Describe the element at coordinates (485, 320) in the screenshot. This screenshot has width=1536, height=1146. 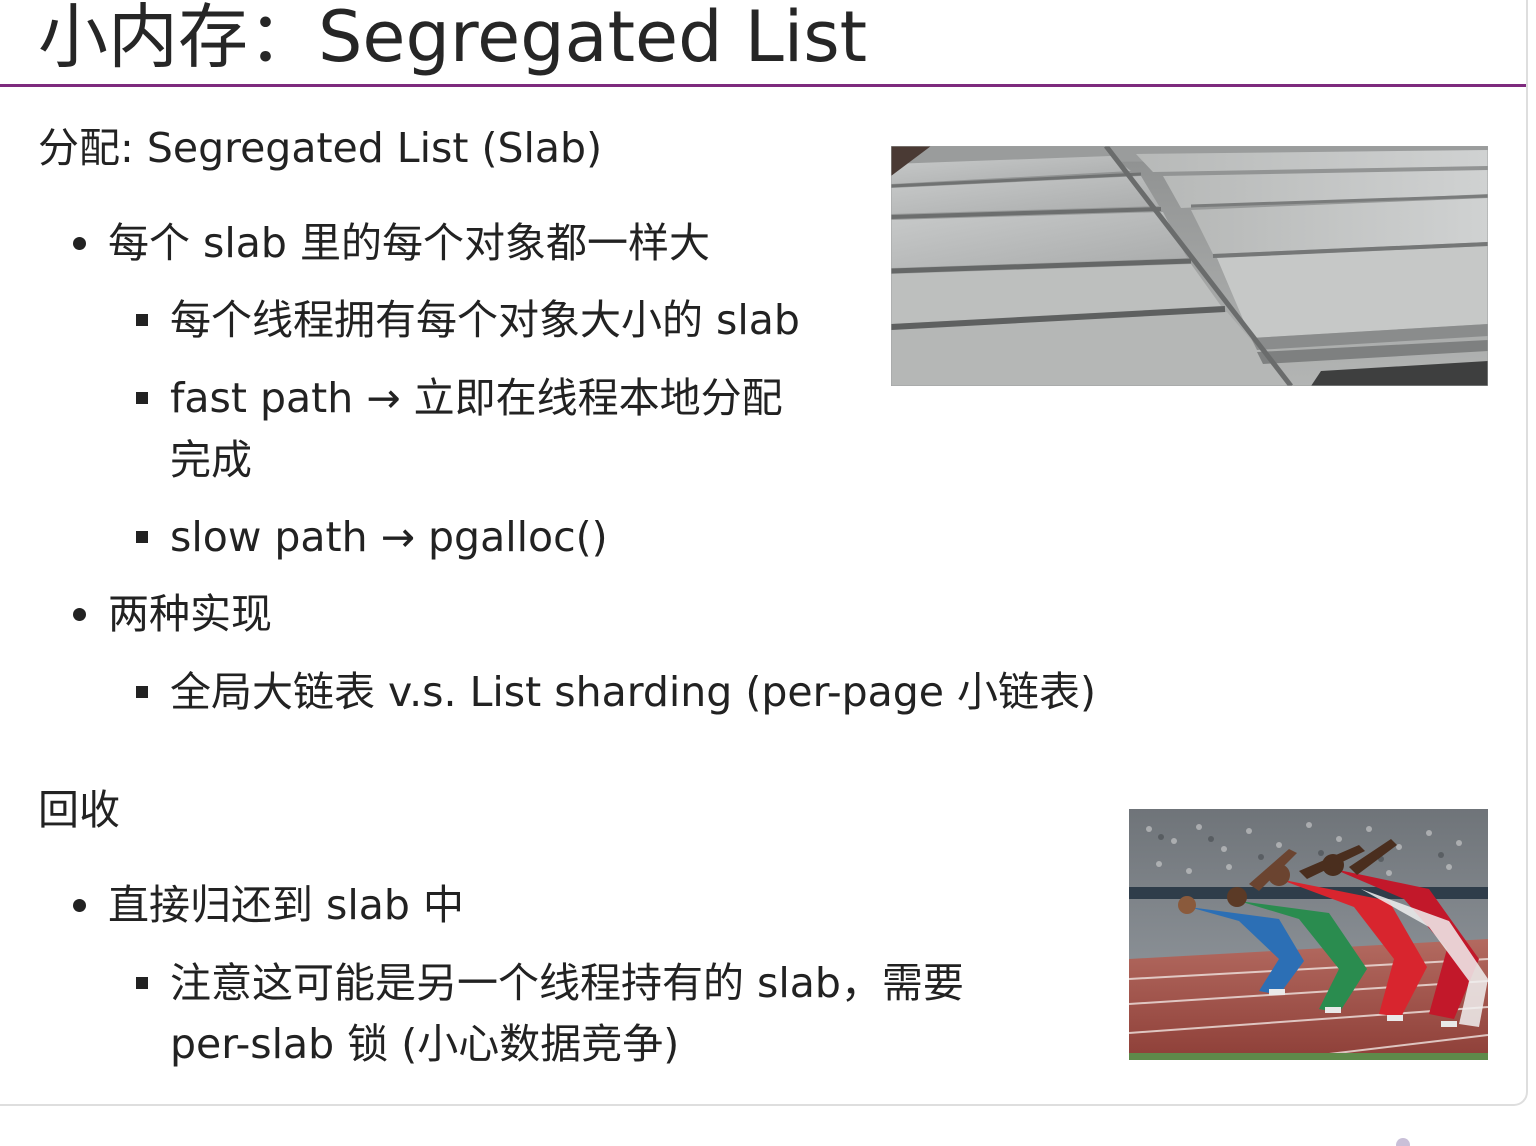
I see `alloc-point-2: 每个线程拥有每个对象大小的 slab` at that location.